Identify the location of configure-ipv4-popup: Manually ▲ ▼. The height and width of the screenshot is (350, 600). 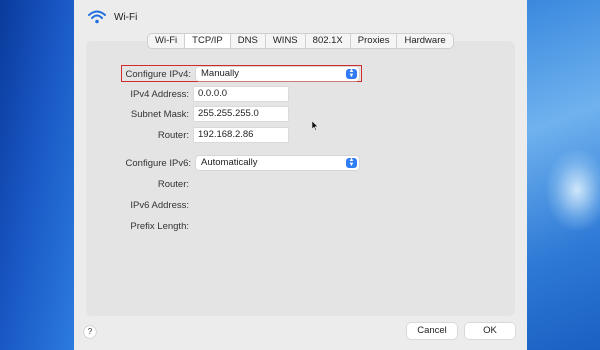
(277, 74).